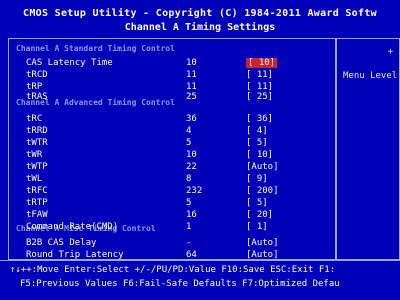 The width and height of the screenshot is (400, 300). Describe the element at coordinates (37, 167) in the screenshot. I see `setting-label: tWTP` at that location.